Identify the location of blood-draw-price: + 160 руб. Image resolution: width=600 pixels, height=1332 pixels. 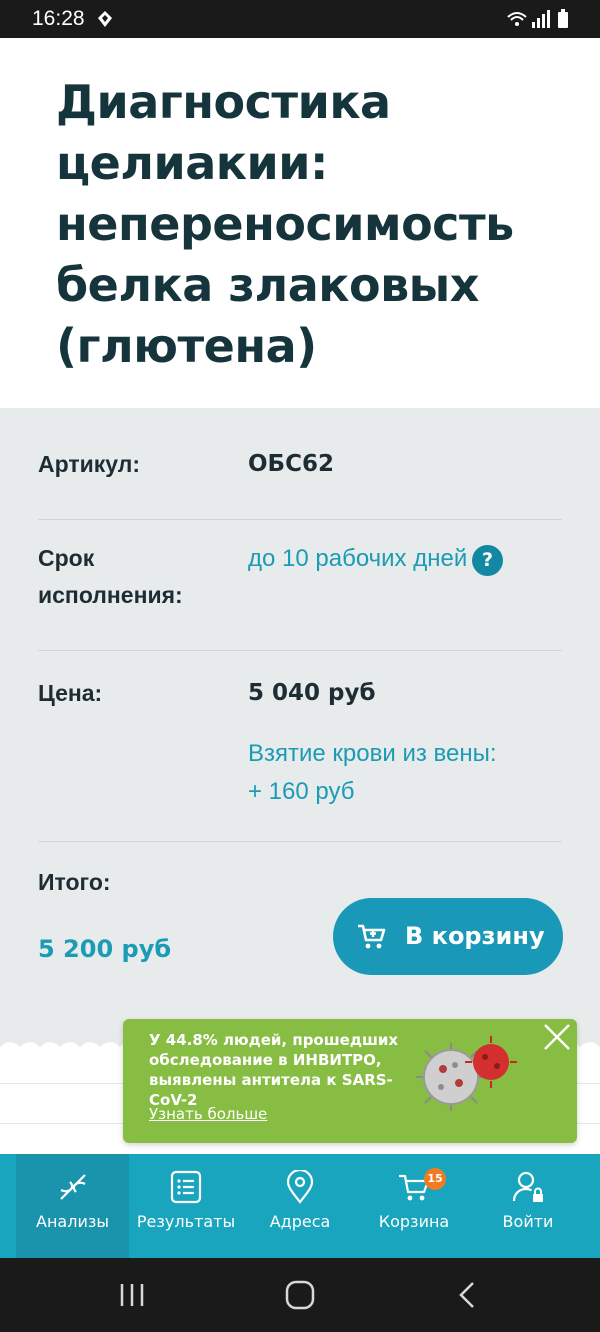
(301, 791).